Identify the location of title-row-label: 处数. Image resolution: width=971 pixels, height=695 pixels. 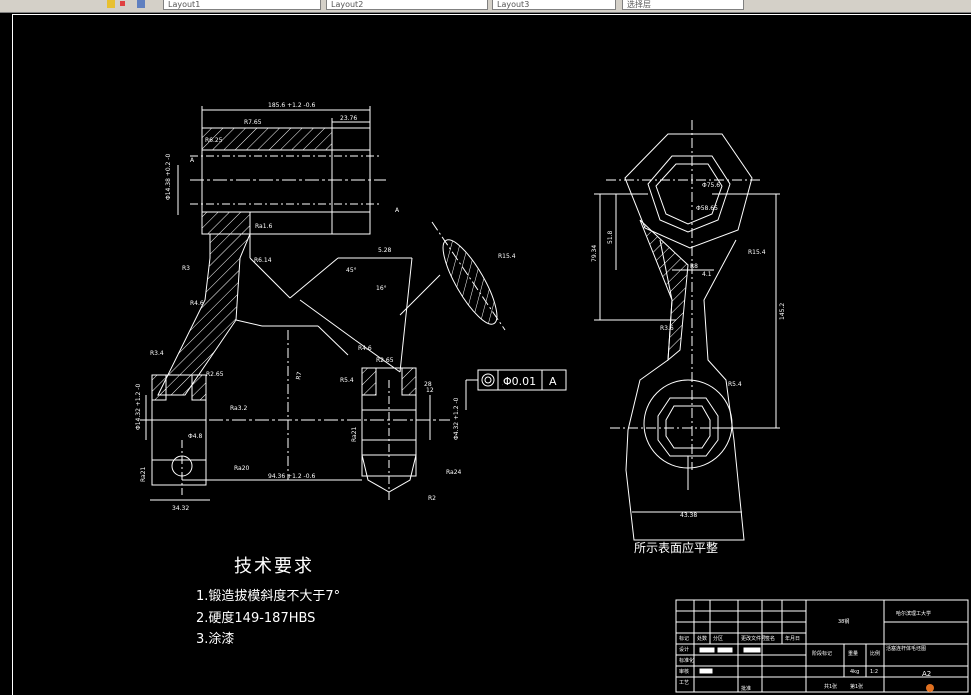
(702, 638).